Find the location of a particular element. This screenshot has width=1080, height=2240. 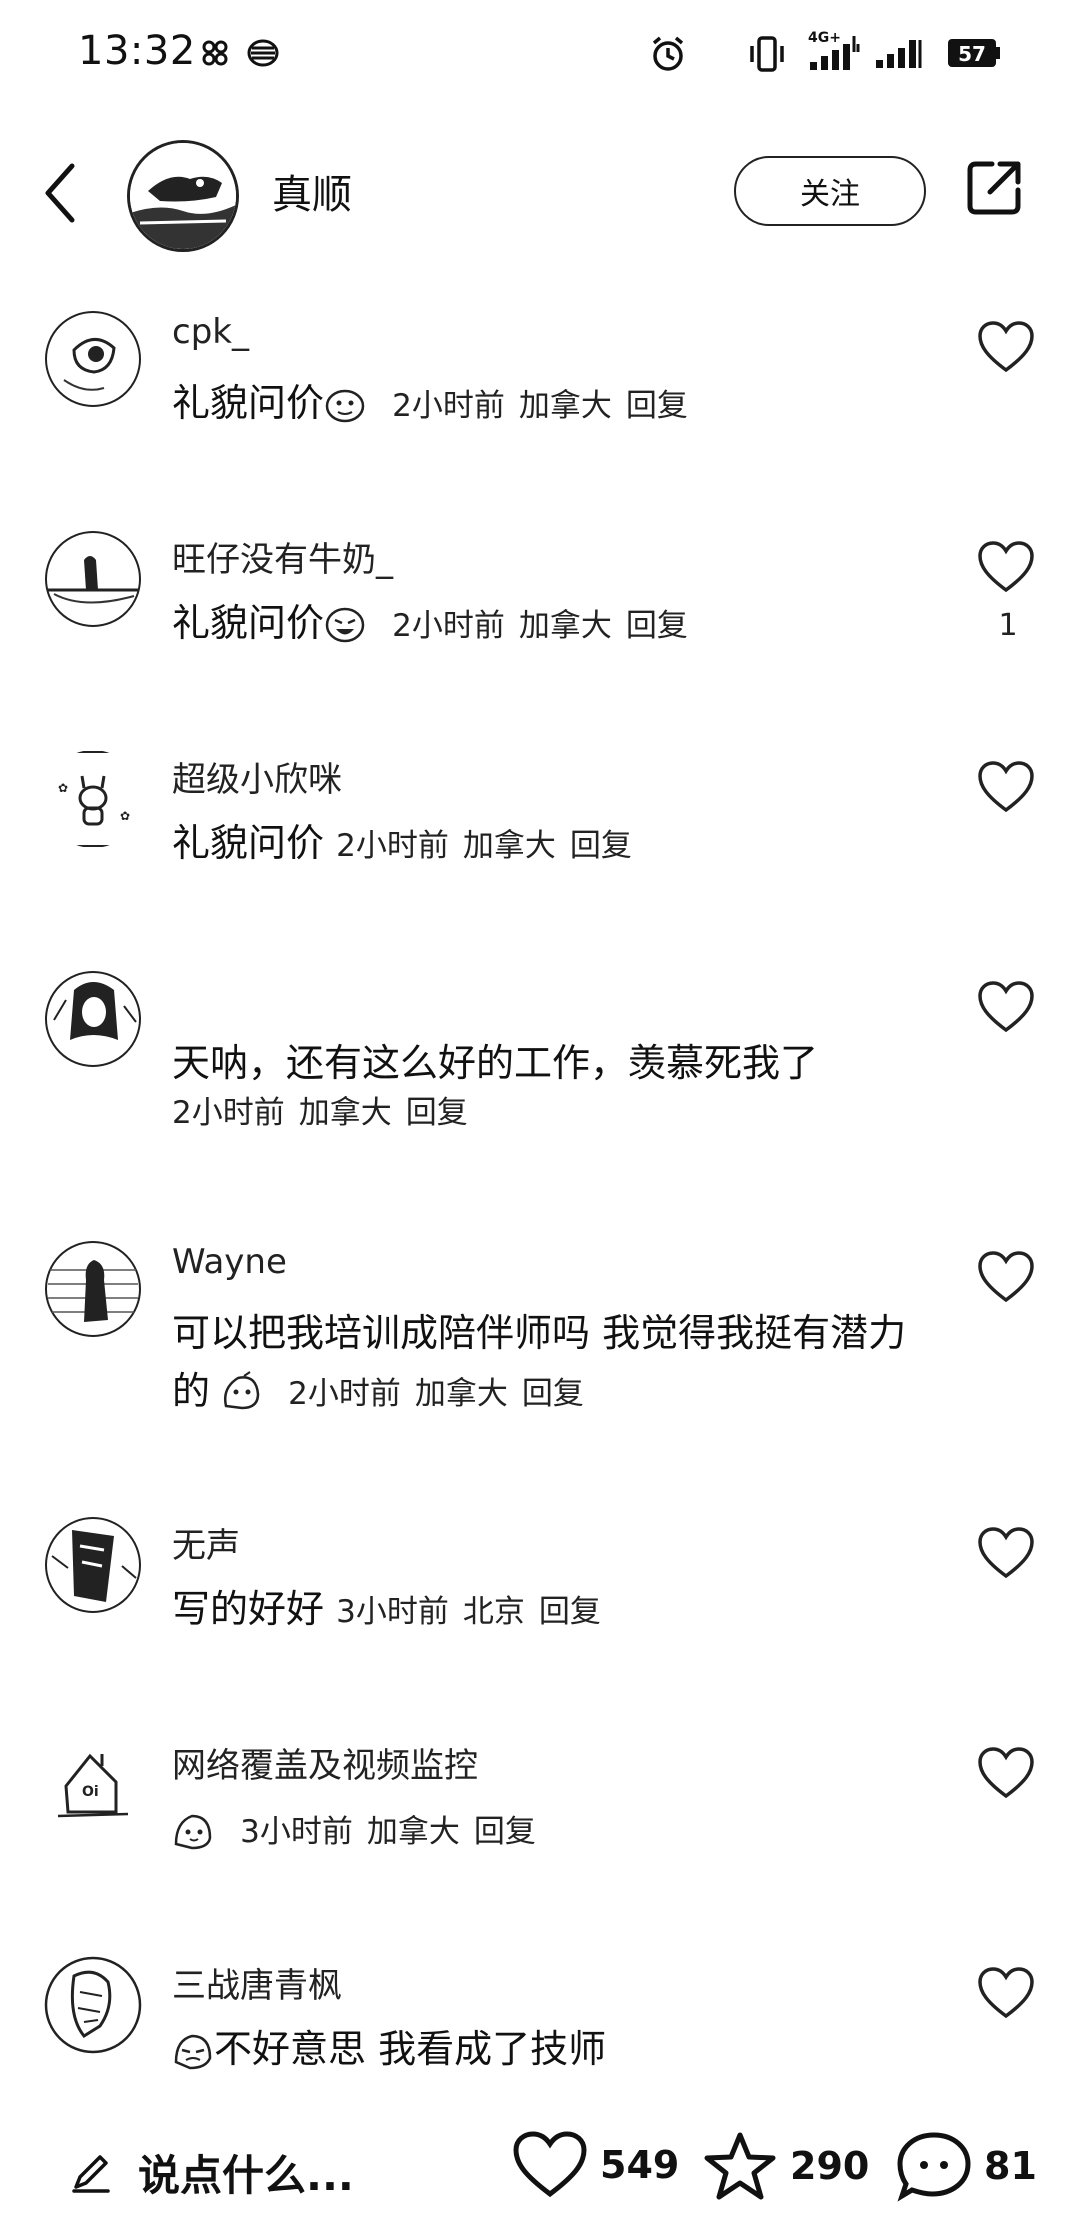

battery-icon: 57 is located at coordinates (974, 53).